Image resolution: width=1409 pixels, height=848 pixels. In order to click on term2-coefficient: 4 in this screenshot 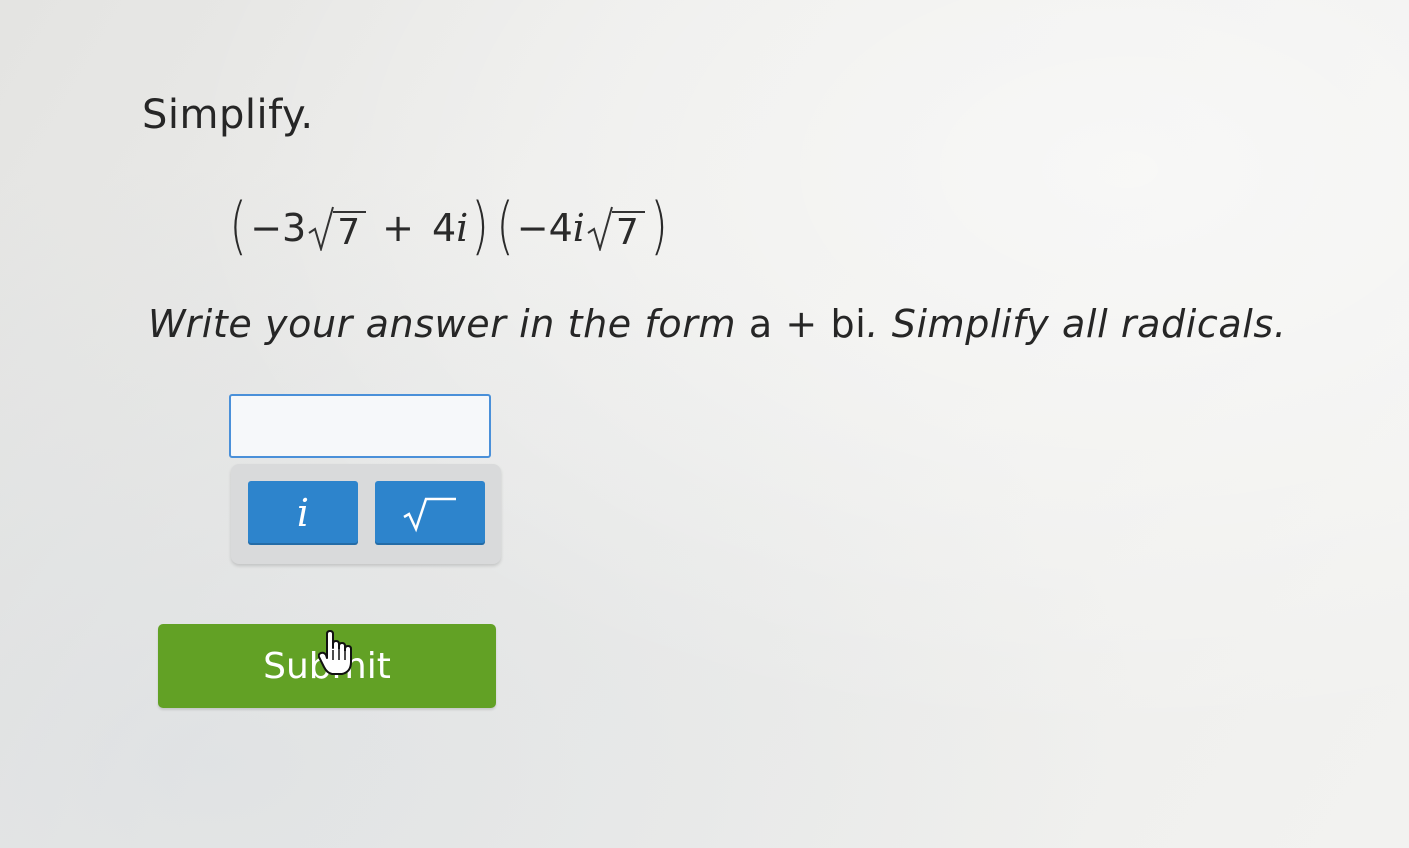, I will do `click(444, 228)`.